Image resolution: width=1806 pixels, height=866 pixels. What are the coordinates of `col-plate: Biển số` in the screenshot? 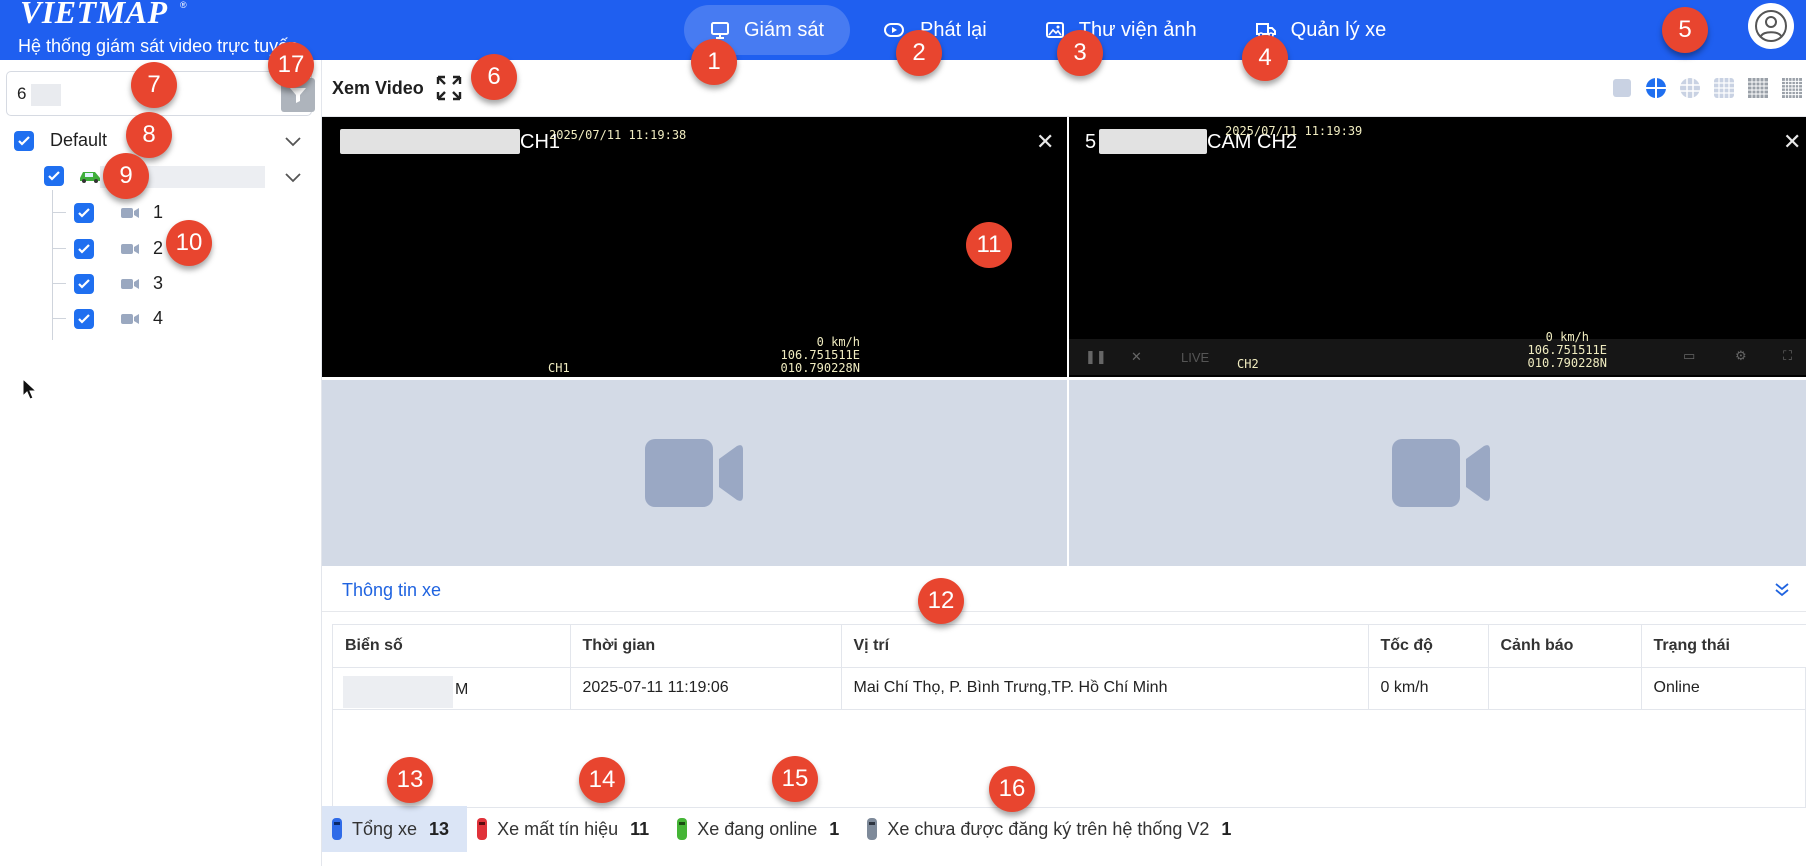 It's located at (452, 646).